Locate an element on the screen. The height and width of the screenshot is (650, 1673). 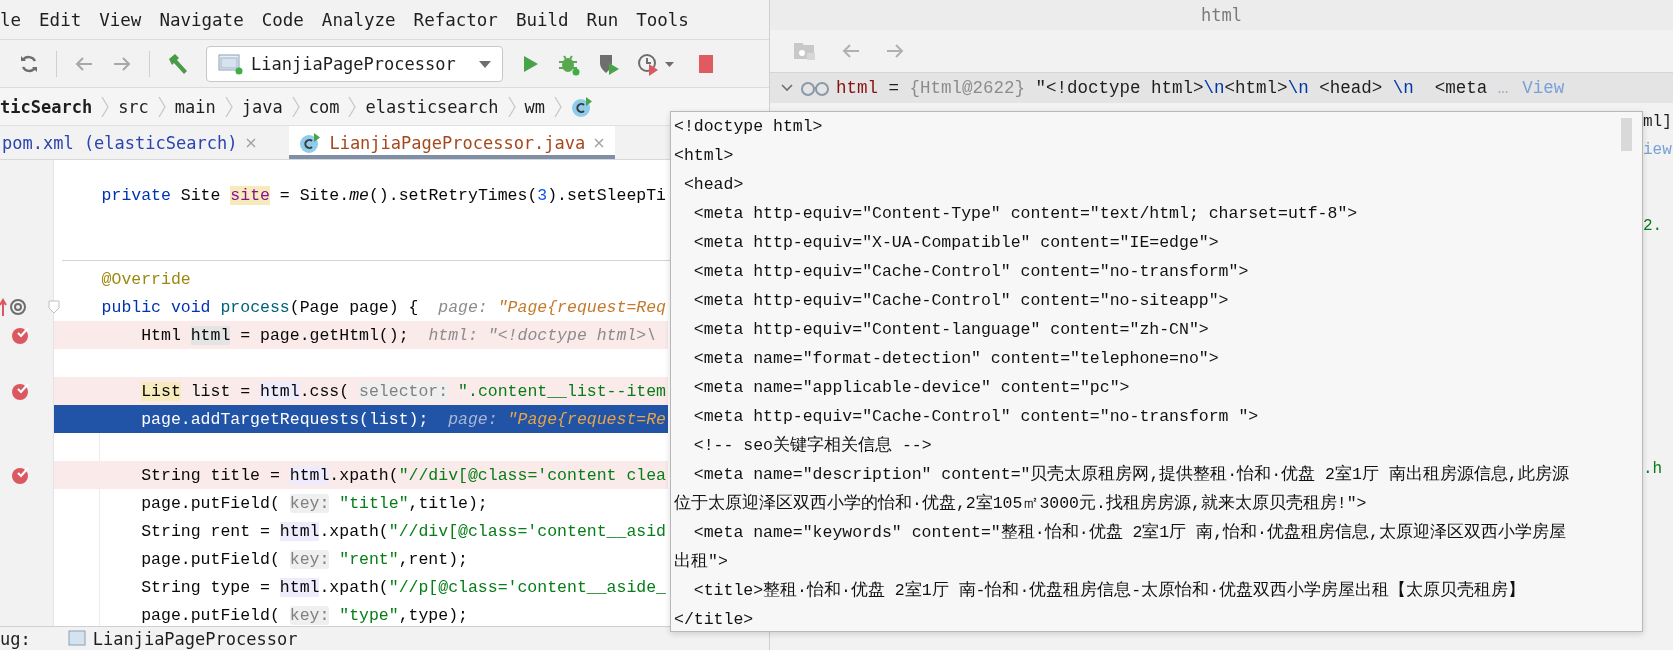
breadcrumb-item: elasticsearch is located at coordinates (432, 106).